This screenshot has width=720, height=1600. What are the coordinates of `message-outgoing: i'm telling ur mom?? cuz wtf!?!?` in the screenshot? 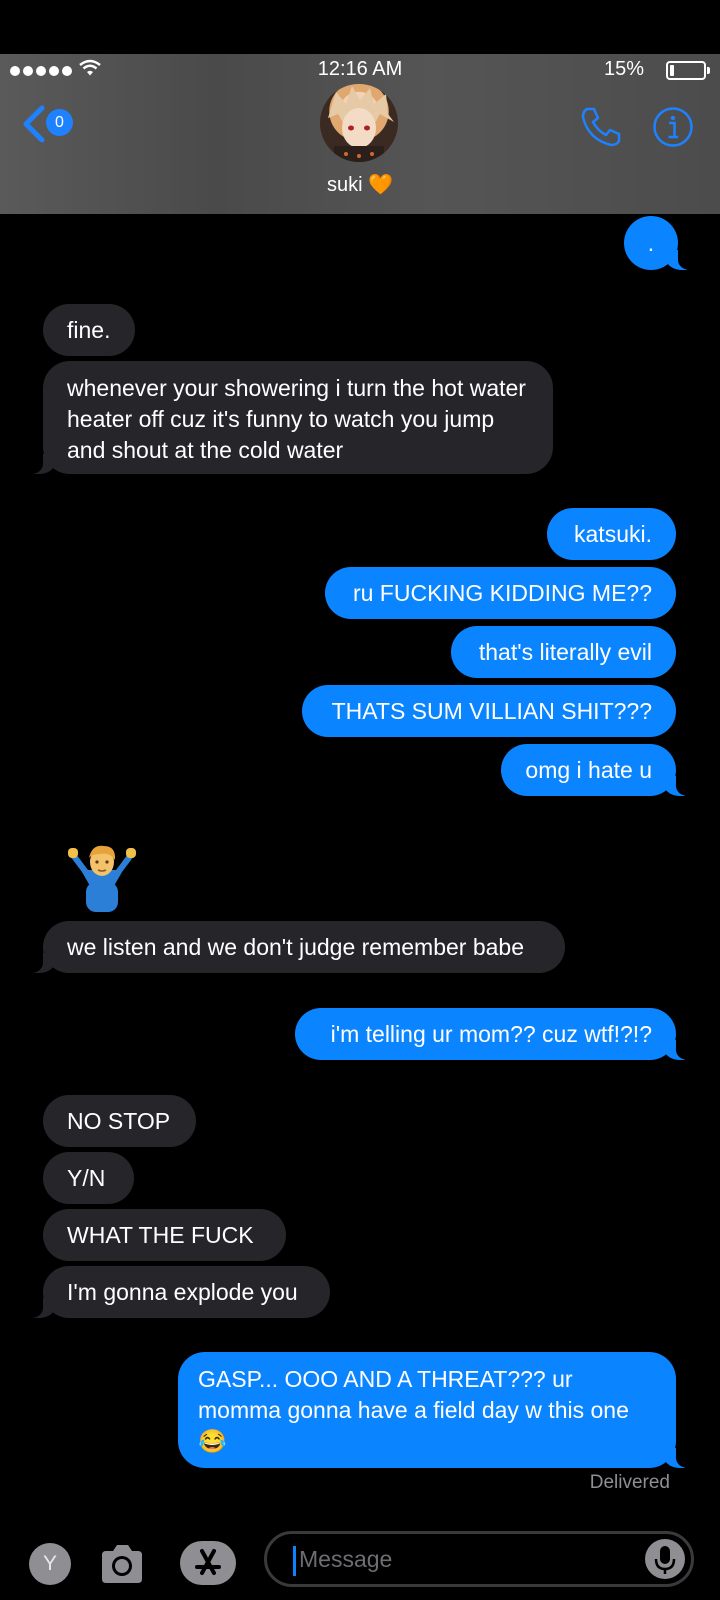 It's located at (493, 1034).